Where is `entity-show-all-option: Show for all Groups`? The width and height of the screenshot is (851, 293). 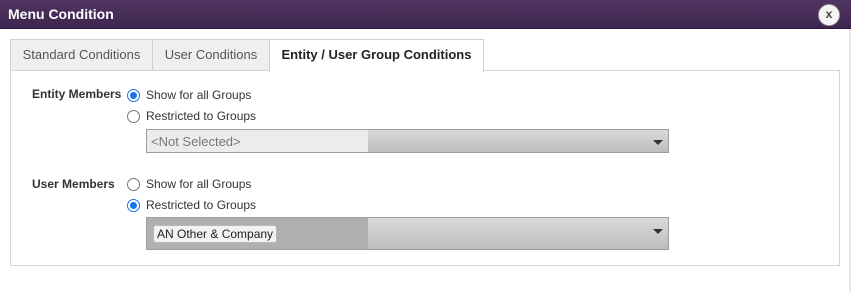 entity-show-all-option: Show for all Groups is located at coordinates (189, 95).